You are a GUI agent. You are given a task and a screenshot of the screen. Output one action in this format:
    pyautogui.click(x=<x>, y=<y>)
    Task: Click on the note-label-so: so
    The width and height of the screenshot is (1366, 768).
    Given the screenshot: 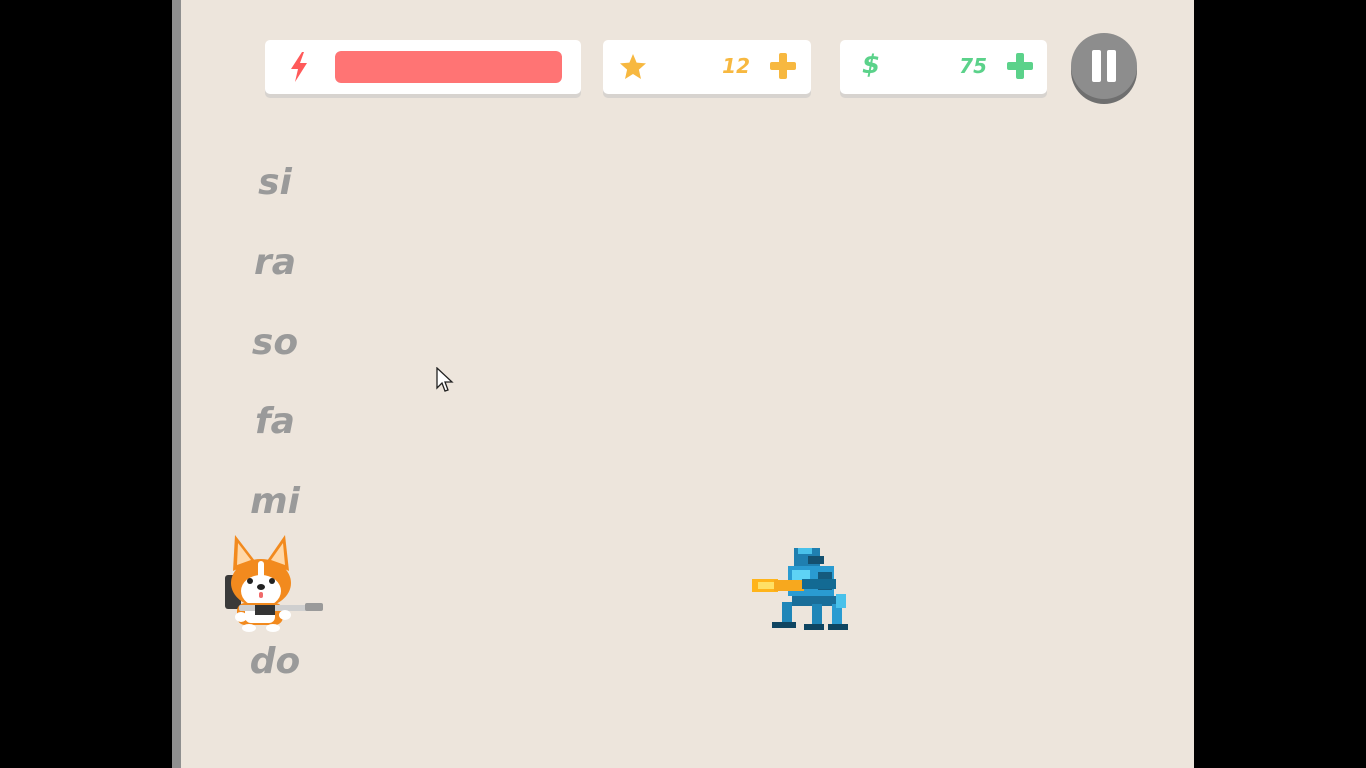 What is the action you would take?
    pyautogui.click(x=275, y=342)
    